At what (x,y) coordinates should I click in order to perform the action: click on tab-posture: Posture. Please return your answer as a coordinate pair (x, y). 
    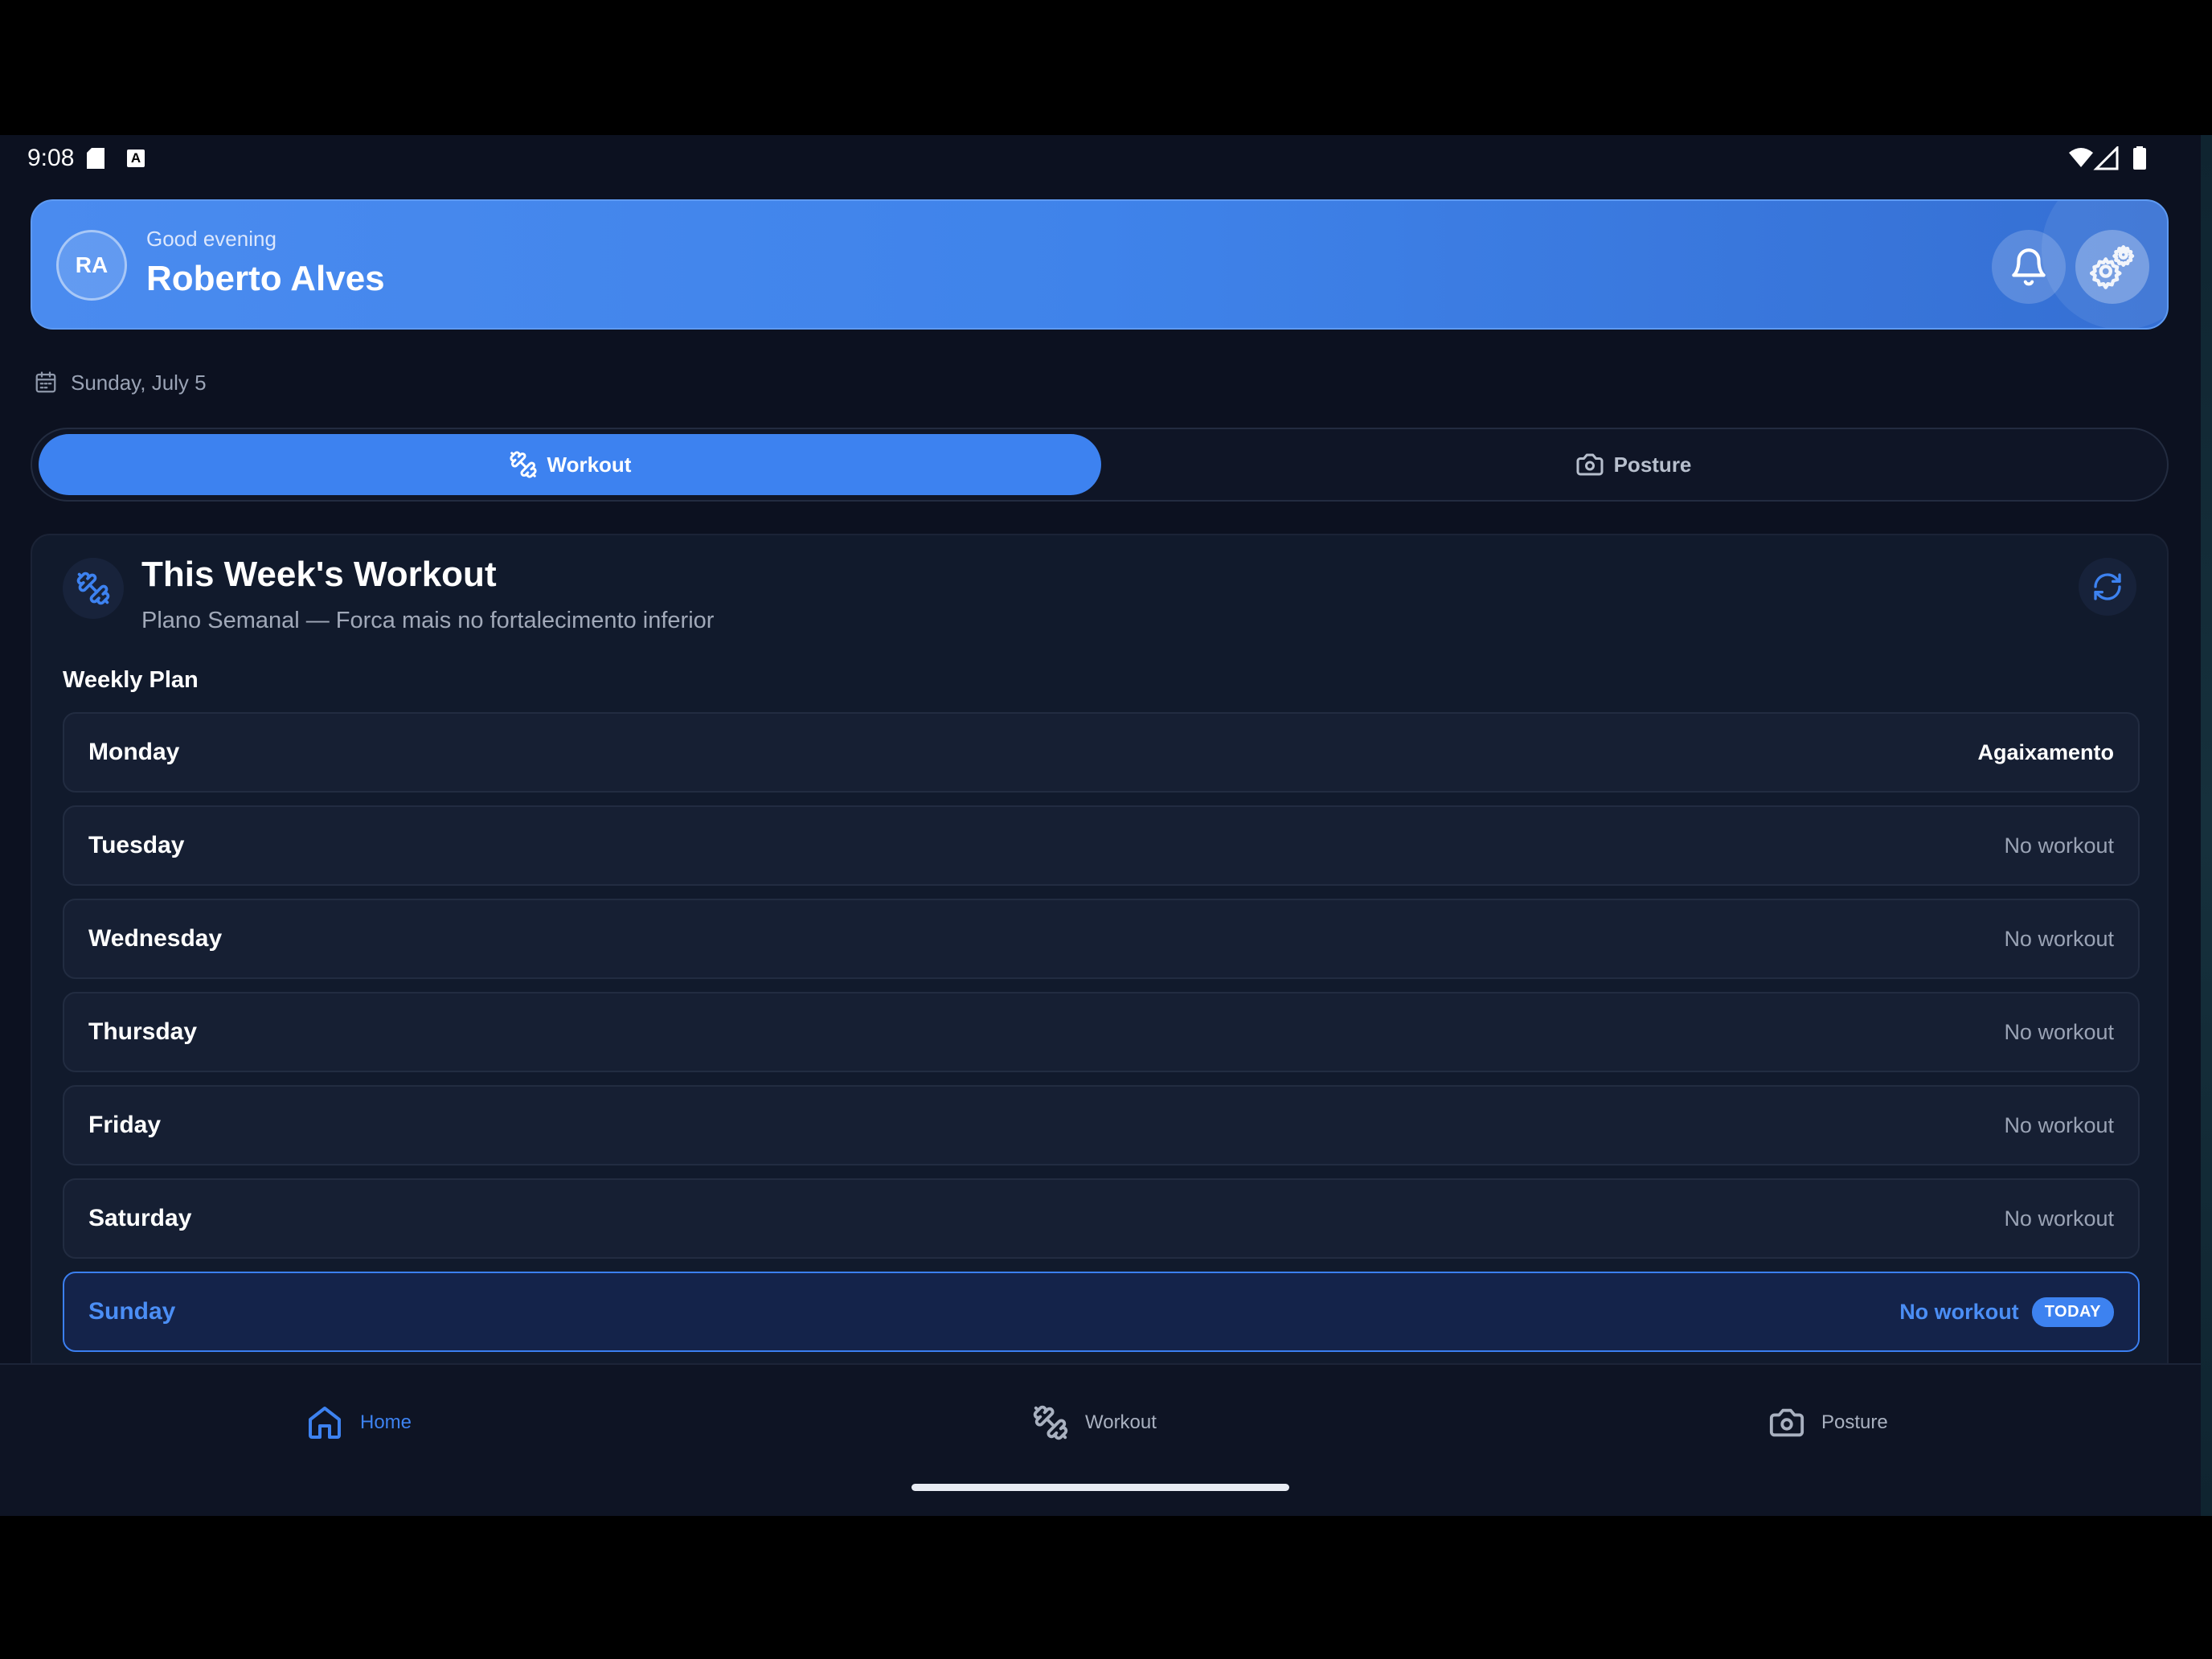
    Looking at the image, I should click on (1633, 464).